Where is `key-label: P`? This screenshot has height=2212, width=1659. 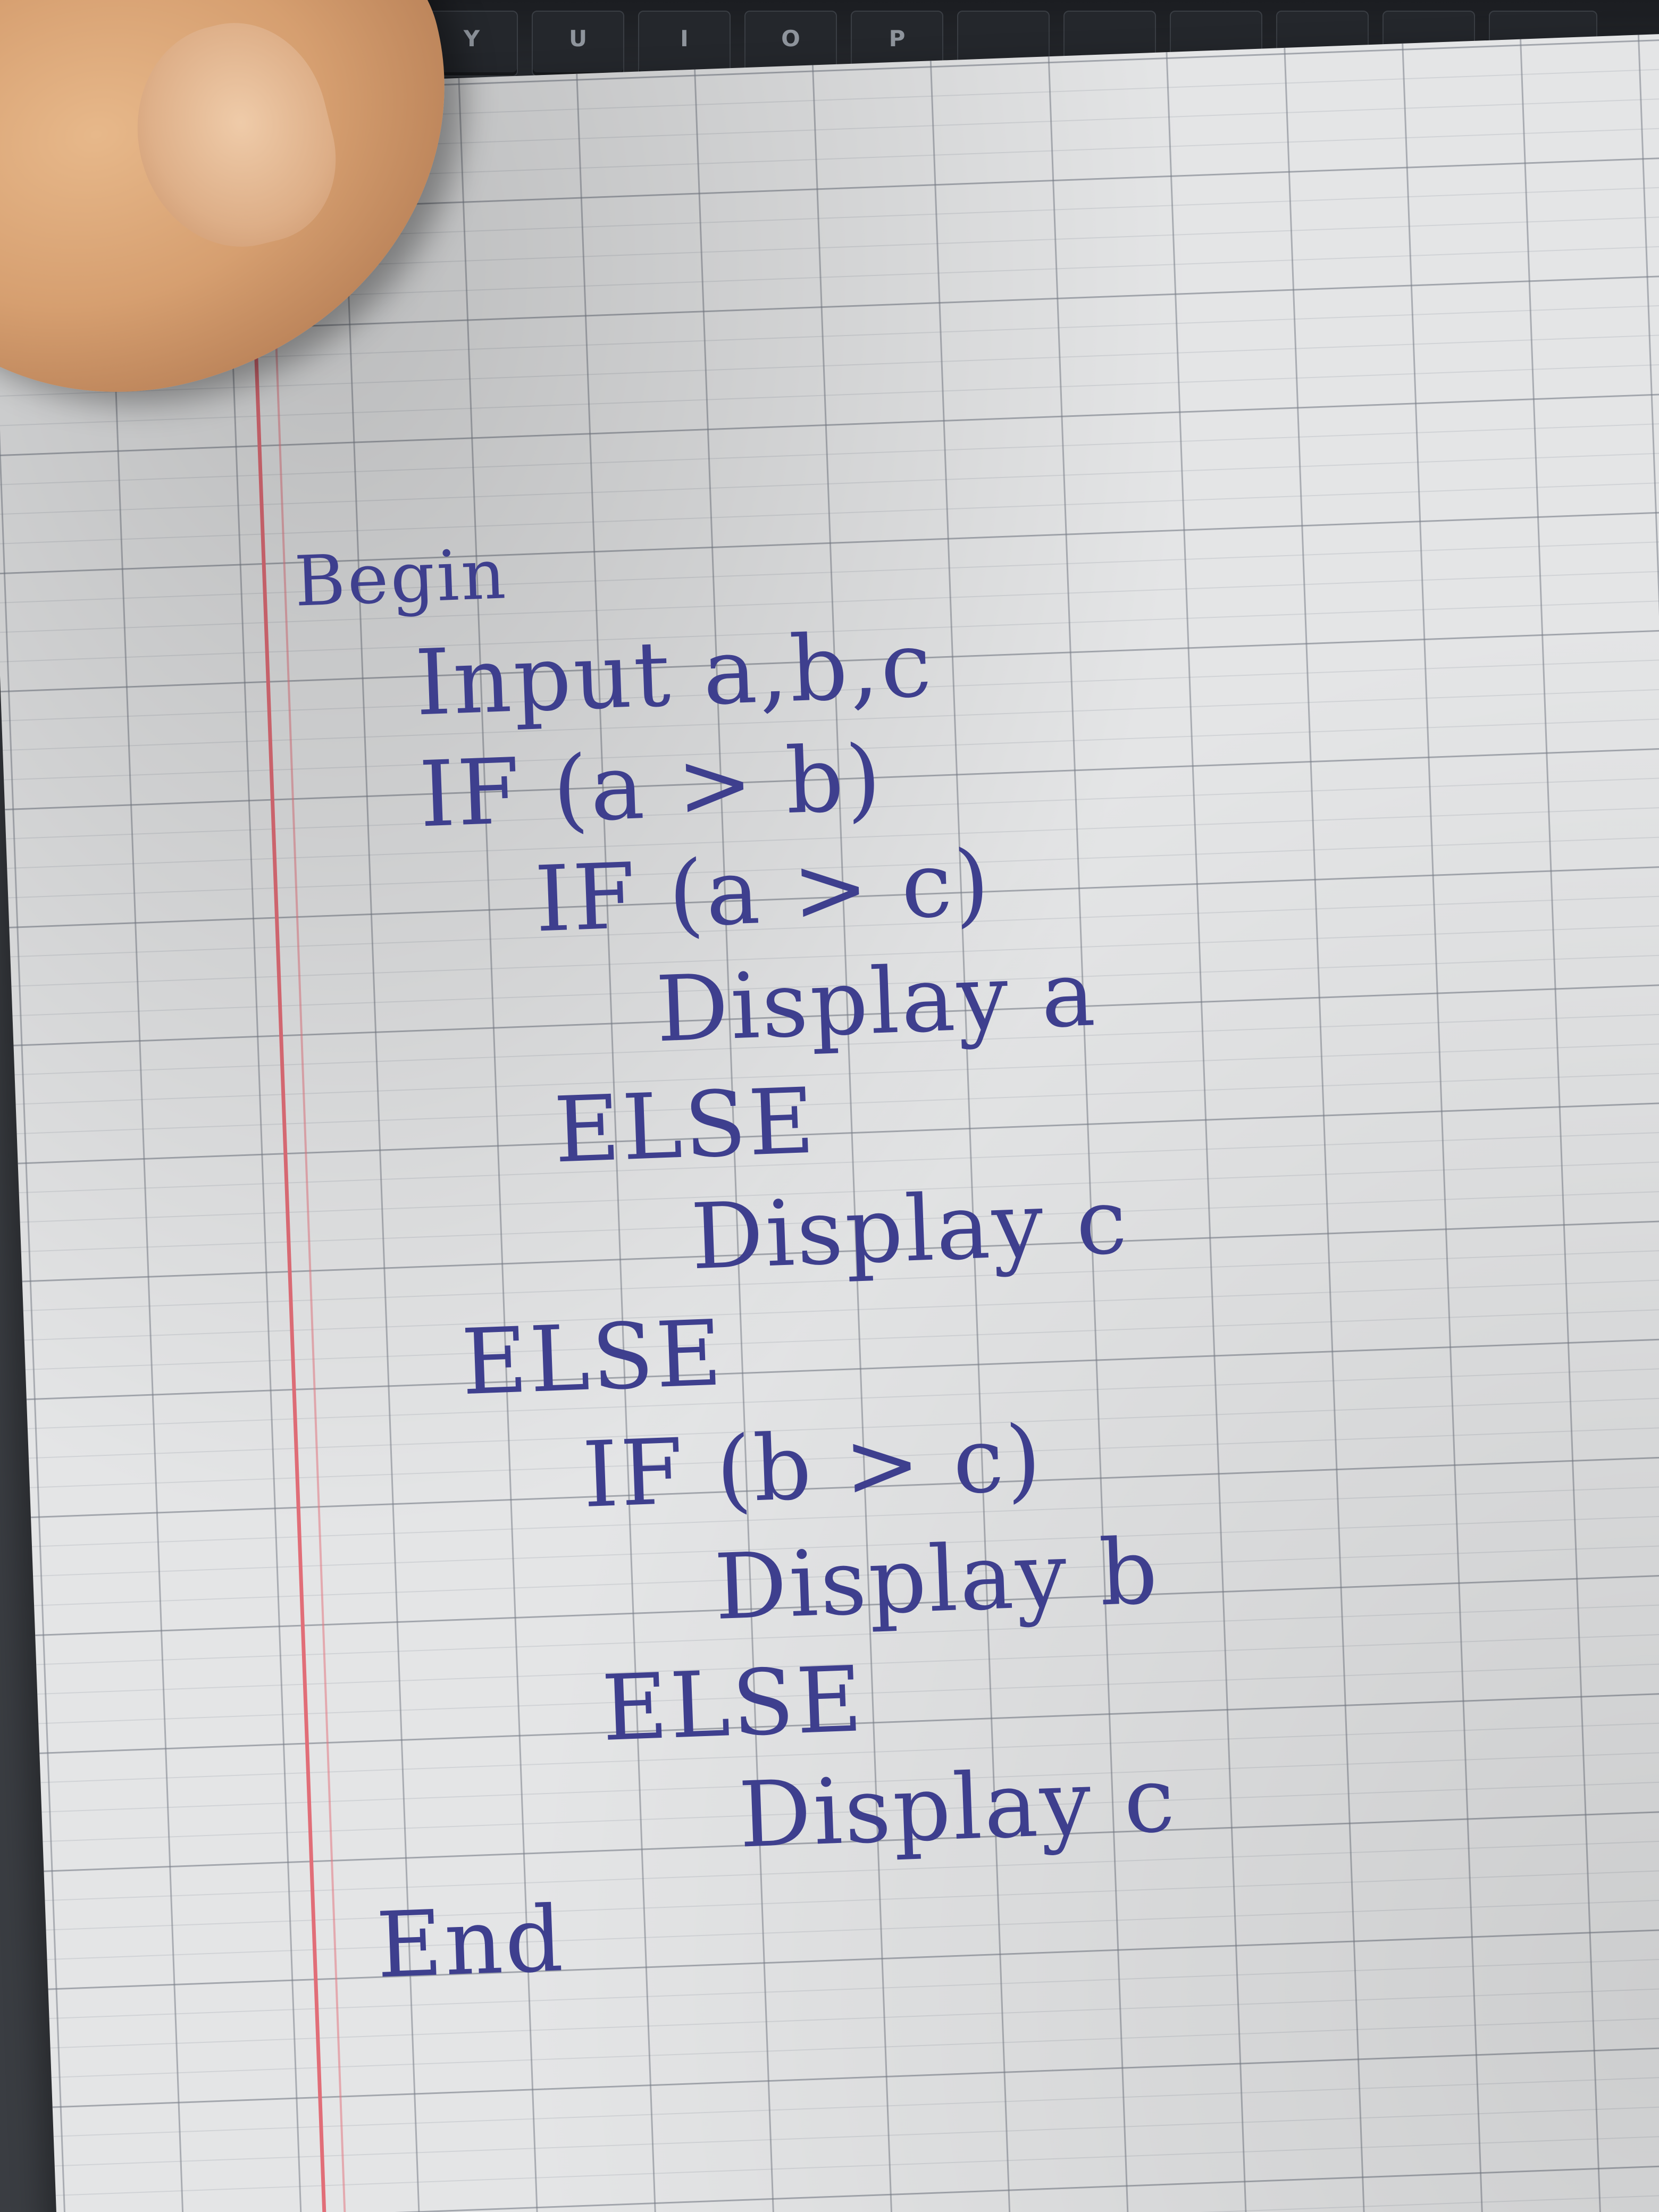
key-label: P is located at coordinates (897, 39).